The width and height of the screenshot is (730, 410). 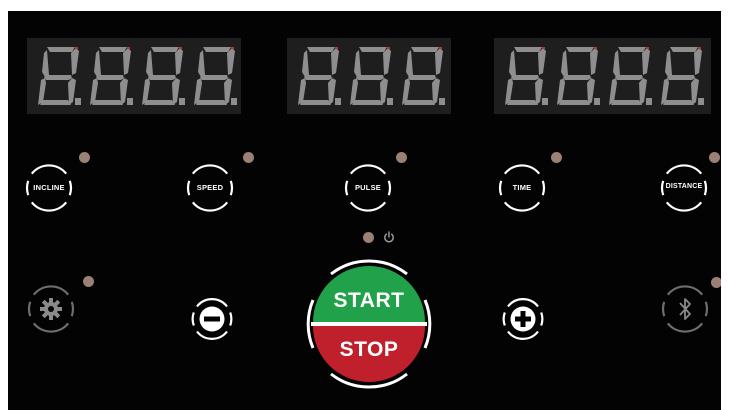 What do you see at coordinates (556, 157) in the screenshot?
I see `time-led` at bounding box center [556, 157].